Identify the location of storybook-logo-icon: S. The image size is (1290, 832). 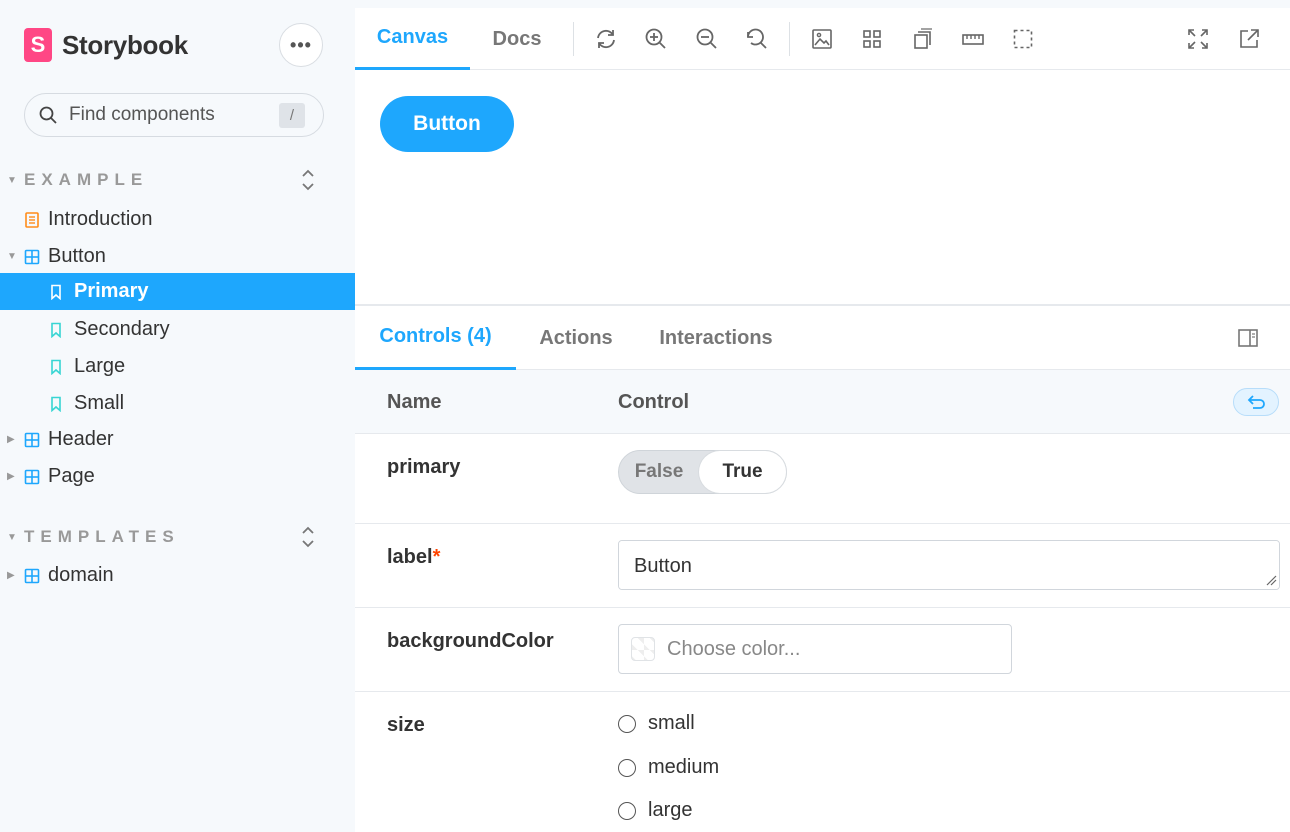
(38, 45).